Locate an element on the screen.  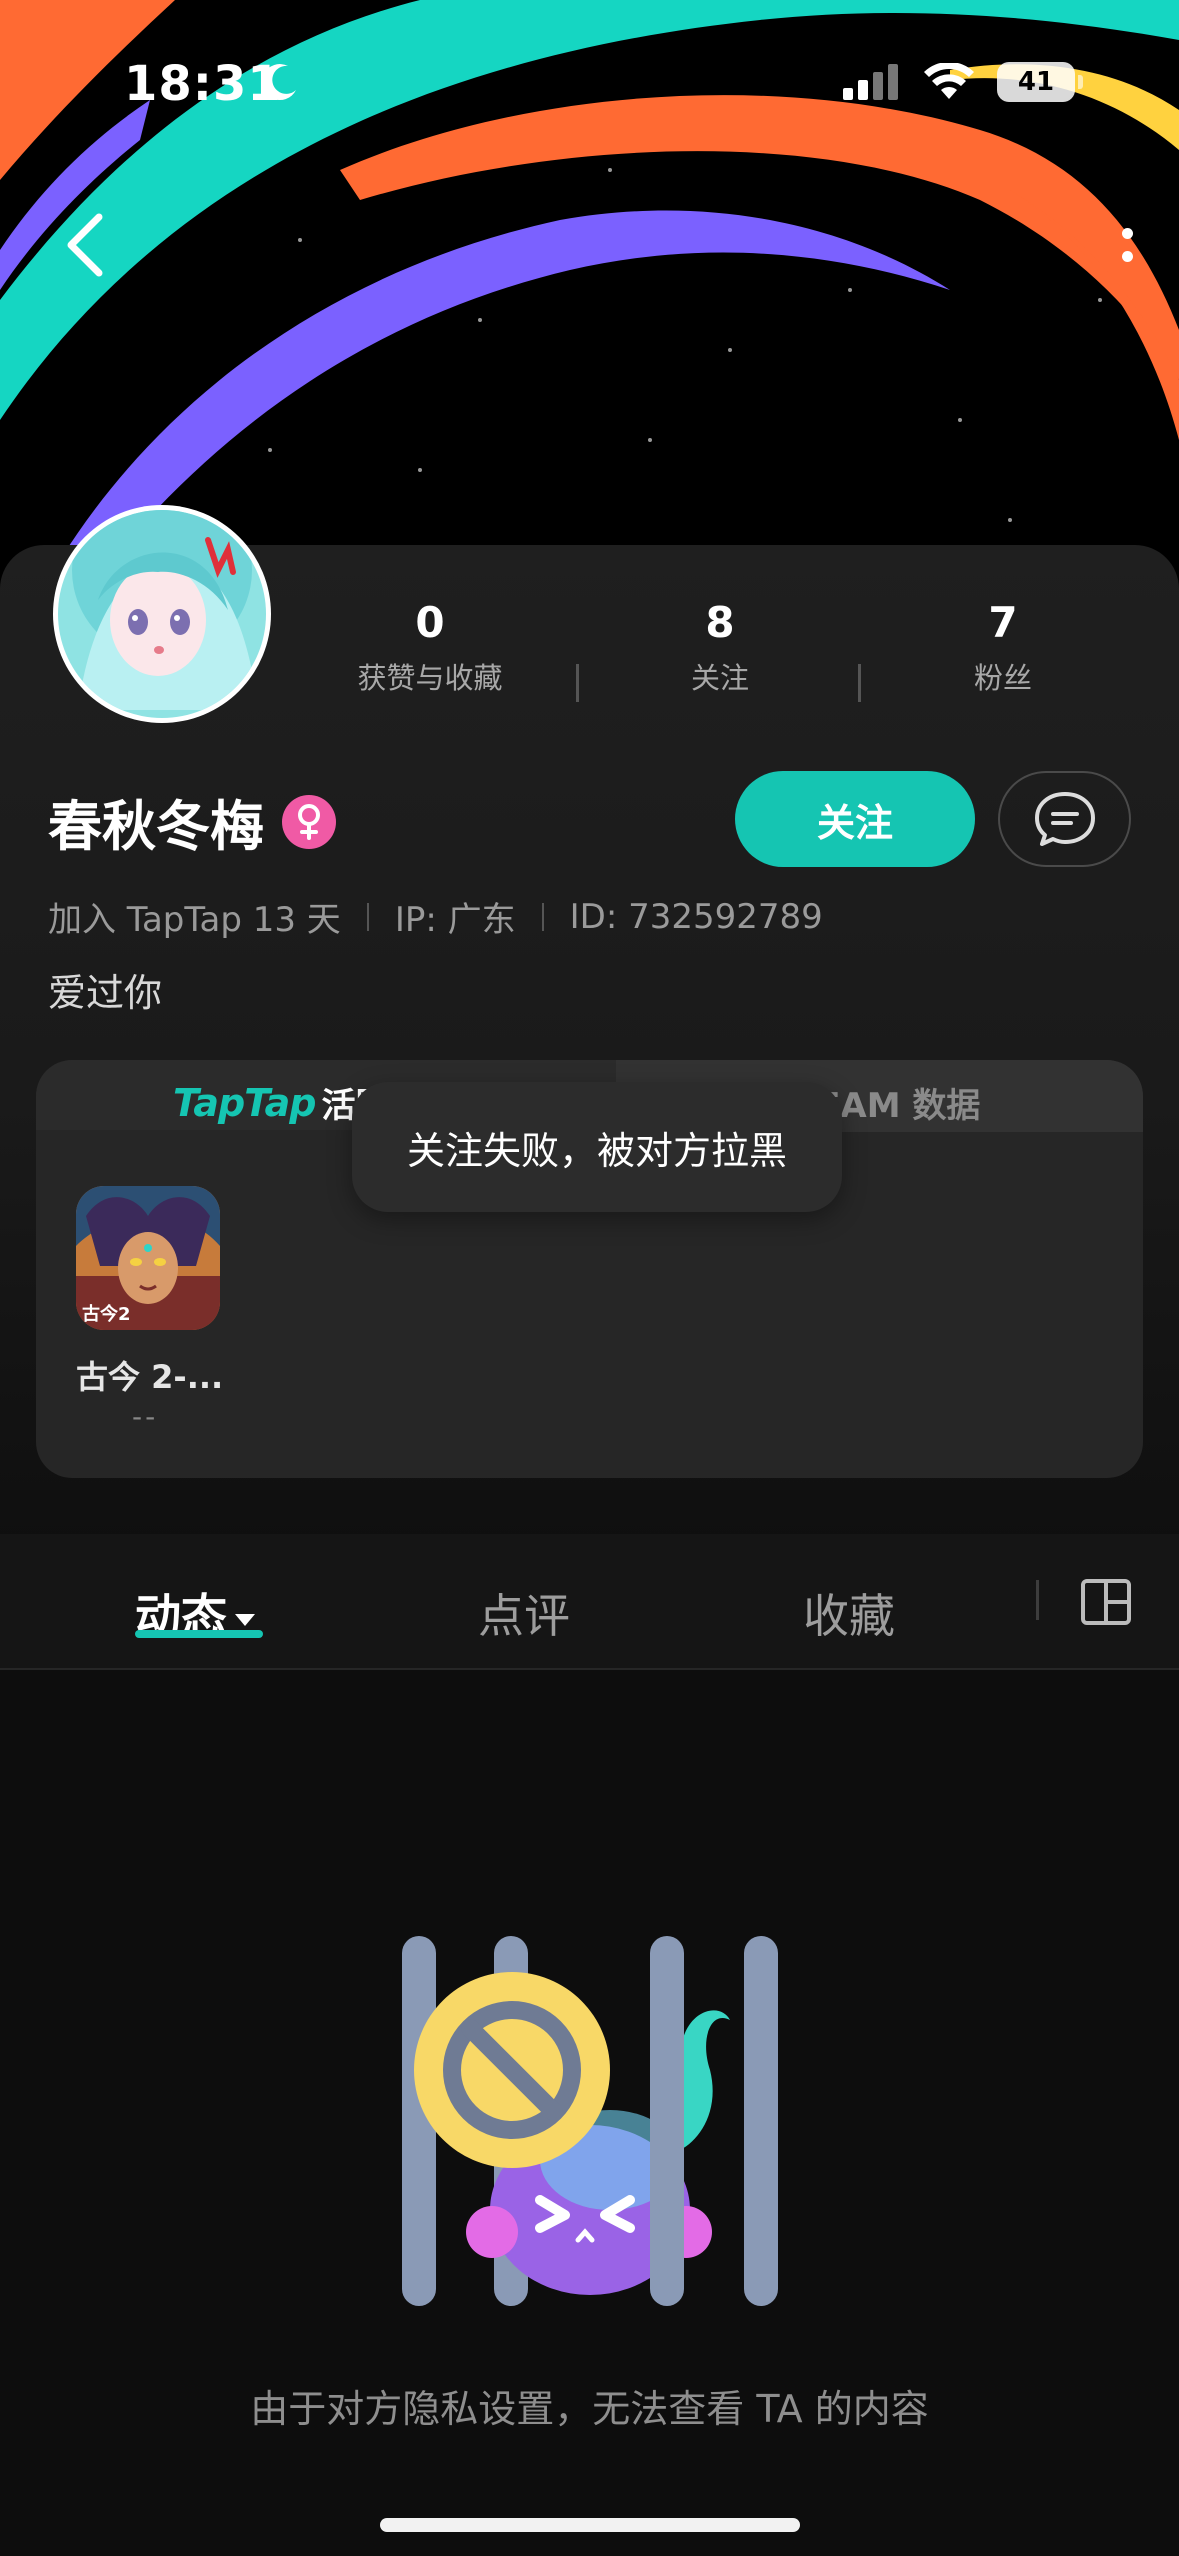
layout-grid-icon is located at coordinates (1106, 1602).